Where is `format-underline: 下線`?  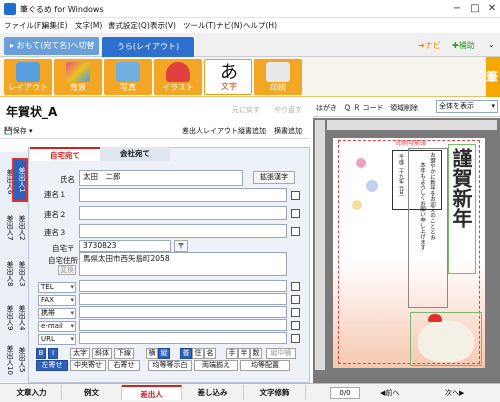
format-underline: 下線 is located at coordinates (124, 353).